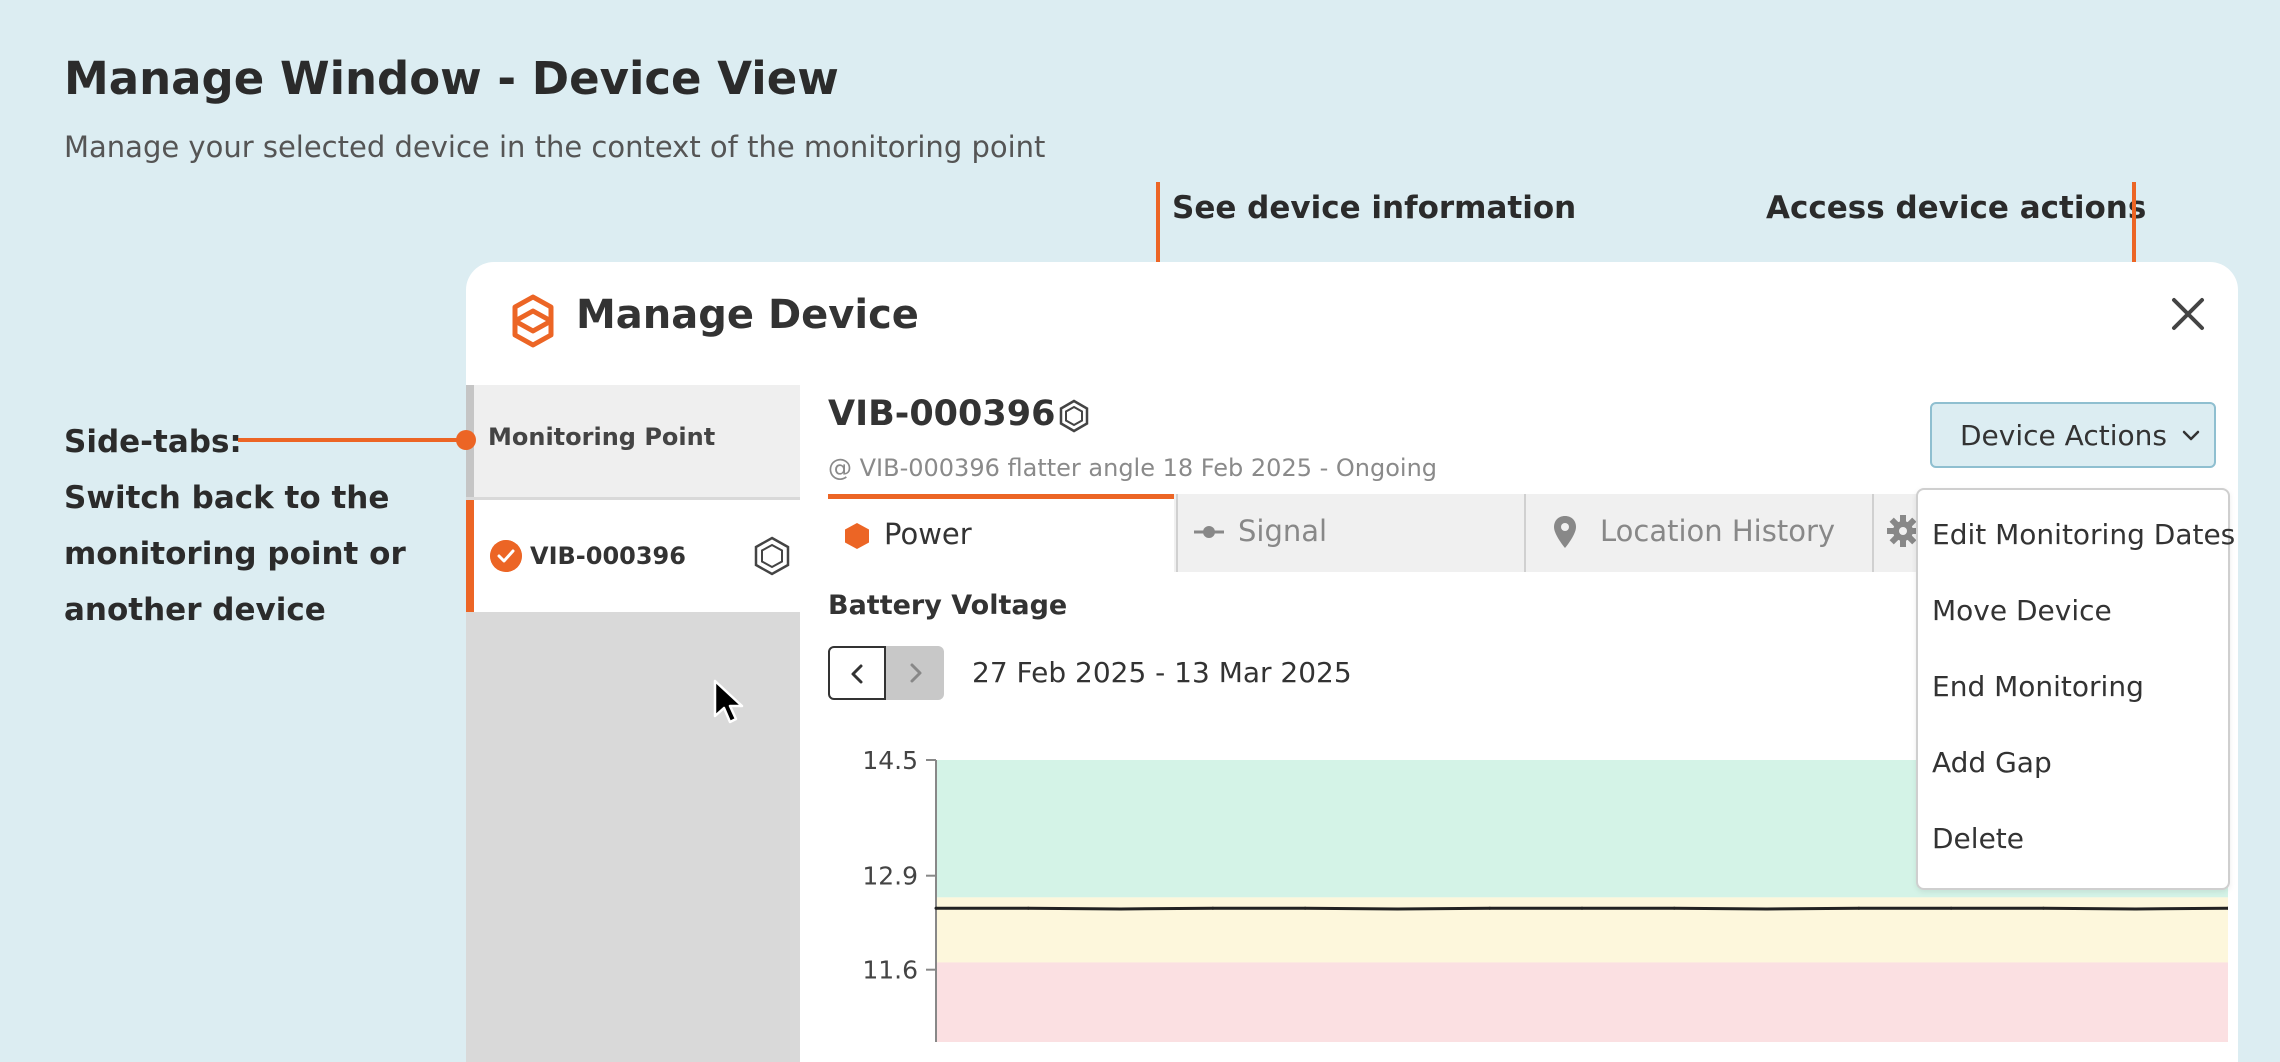 Image resolution: width=2280 pixels, height=1062 pixels. I want to click on menu-item-move-device: Move Device, so click(2022, 610).